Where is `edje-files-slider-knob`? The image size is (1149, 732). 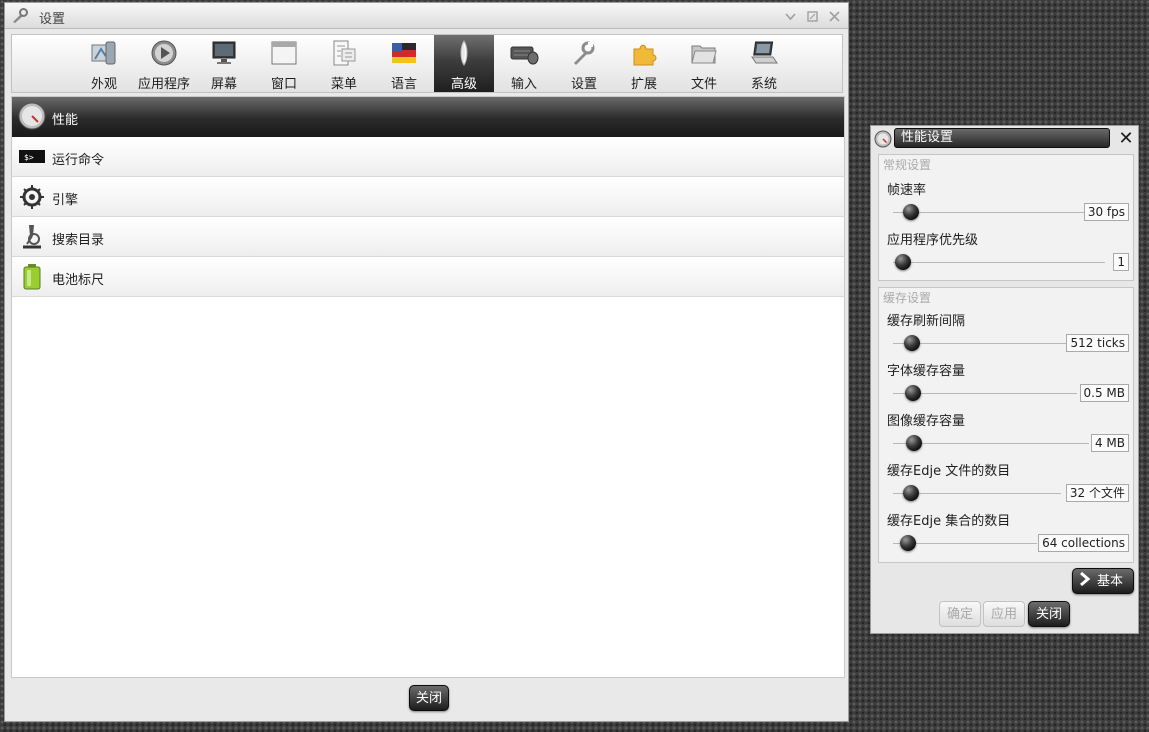
edje-files-slider-knob is located at coordinates (911, 493).